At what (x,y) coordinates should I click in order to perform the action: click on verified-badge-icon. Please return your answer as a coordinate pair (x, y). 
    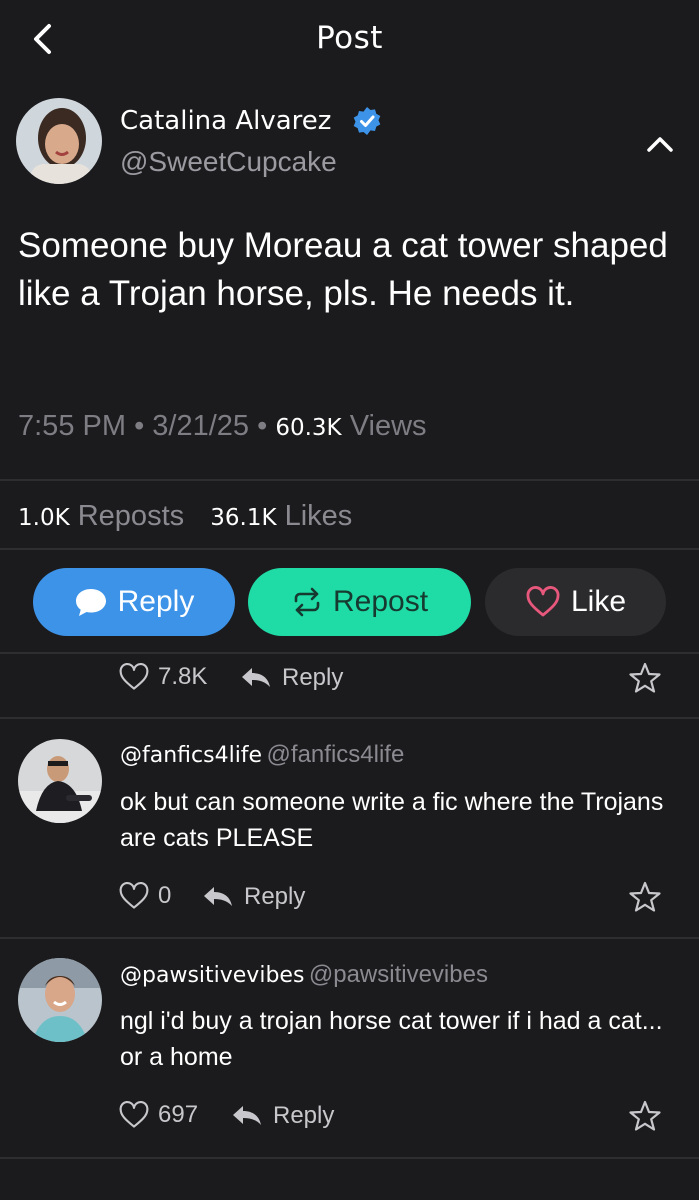
    Looking at the image, I should click on (367, 121).